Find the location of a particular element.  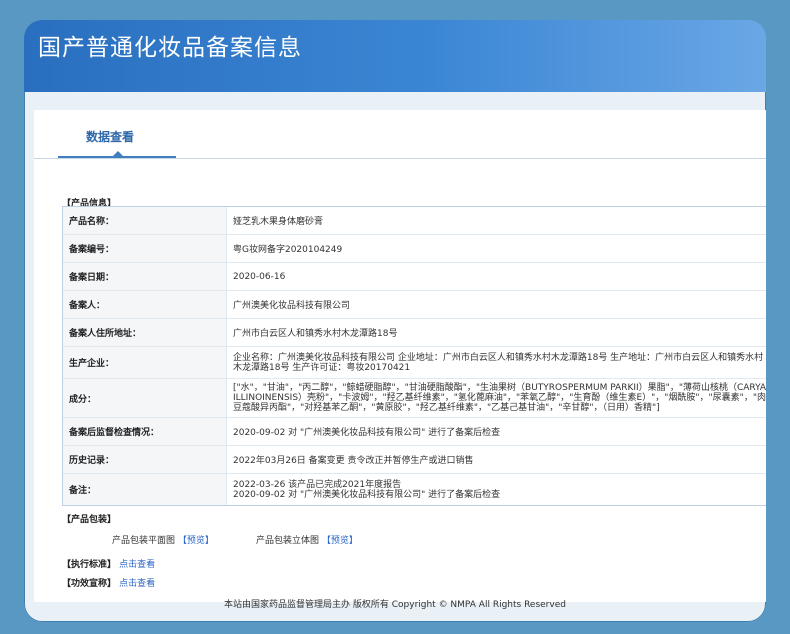

table-row: 历史记录： 2022年03月26日 备案变更 责令改正并暂停生产或进口销售 is located at coordinates (414, 460).